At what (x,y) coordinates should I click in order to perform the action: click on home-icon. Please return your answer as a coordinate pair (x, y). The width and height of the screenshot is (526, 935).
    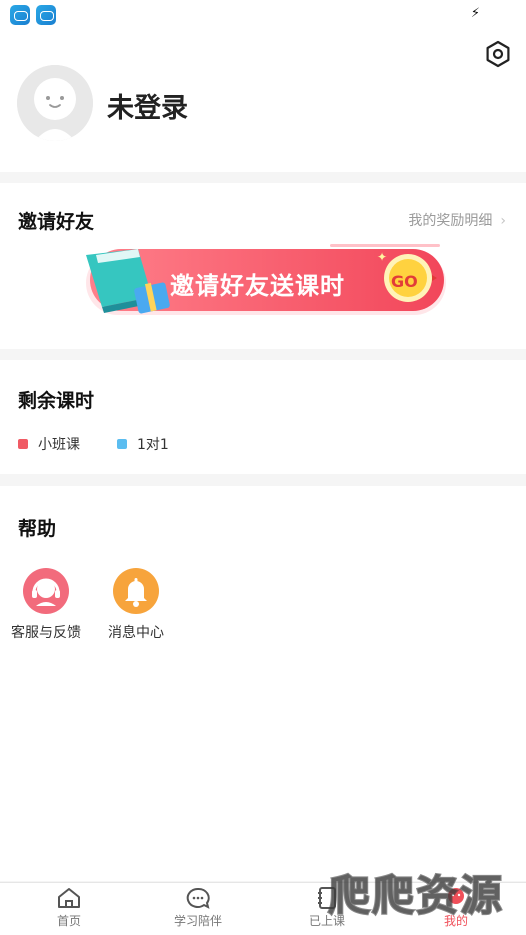
    Looking at the image, I should click on (69, 898).